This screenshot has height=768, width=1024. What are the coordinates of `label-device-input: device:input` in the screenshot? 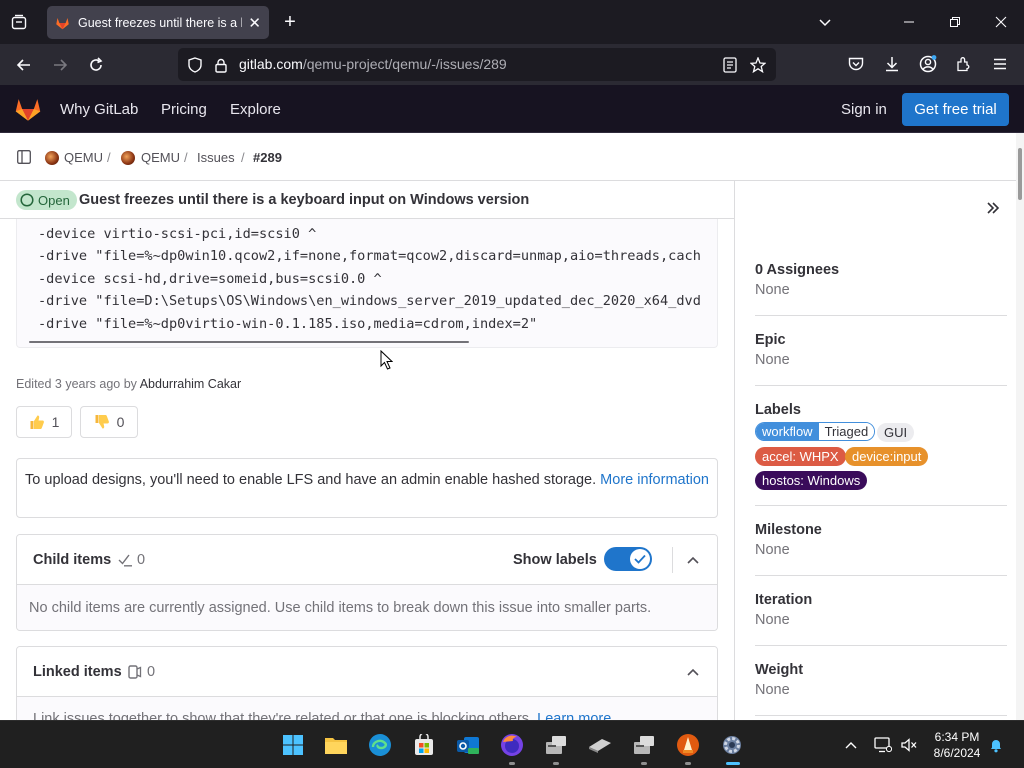 It's located at (887, 456).